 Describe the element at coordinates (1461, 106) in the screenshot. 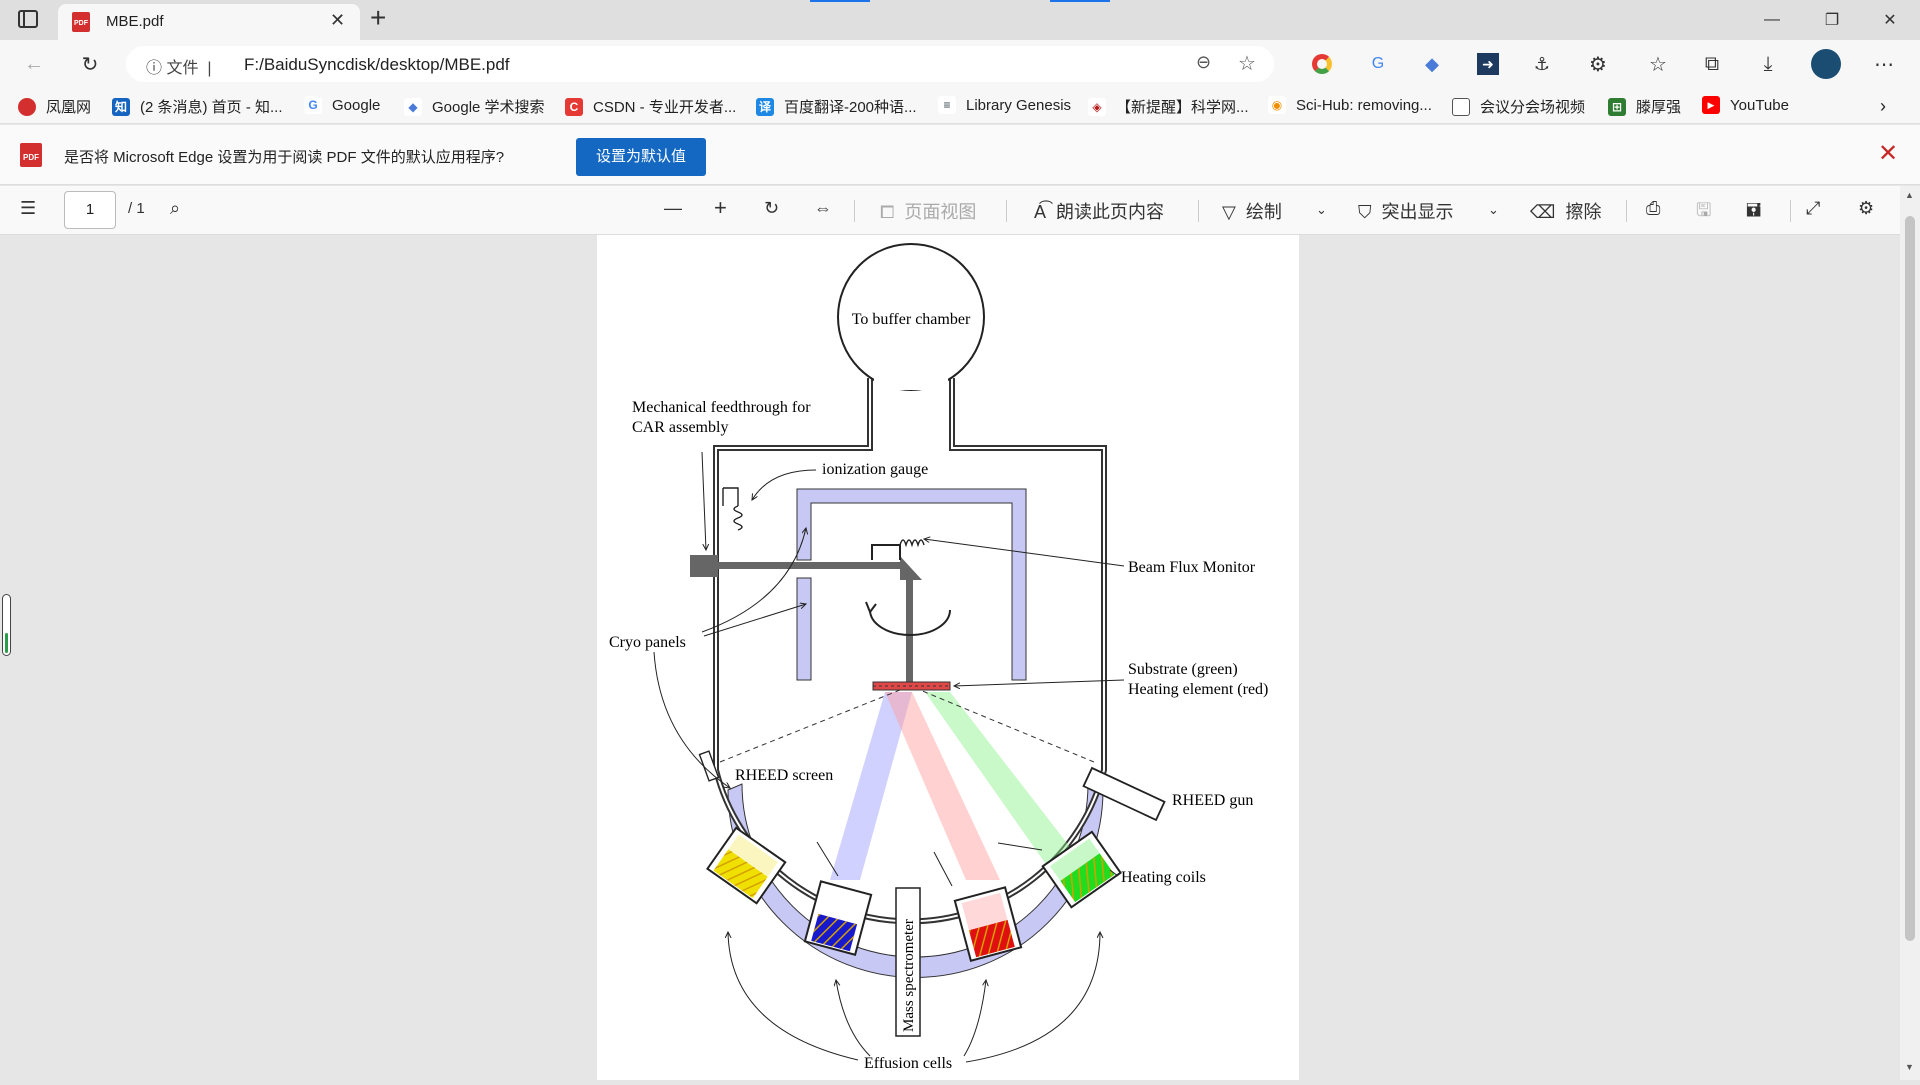

I see `document-icon` at that location.